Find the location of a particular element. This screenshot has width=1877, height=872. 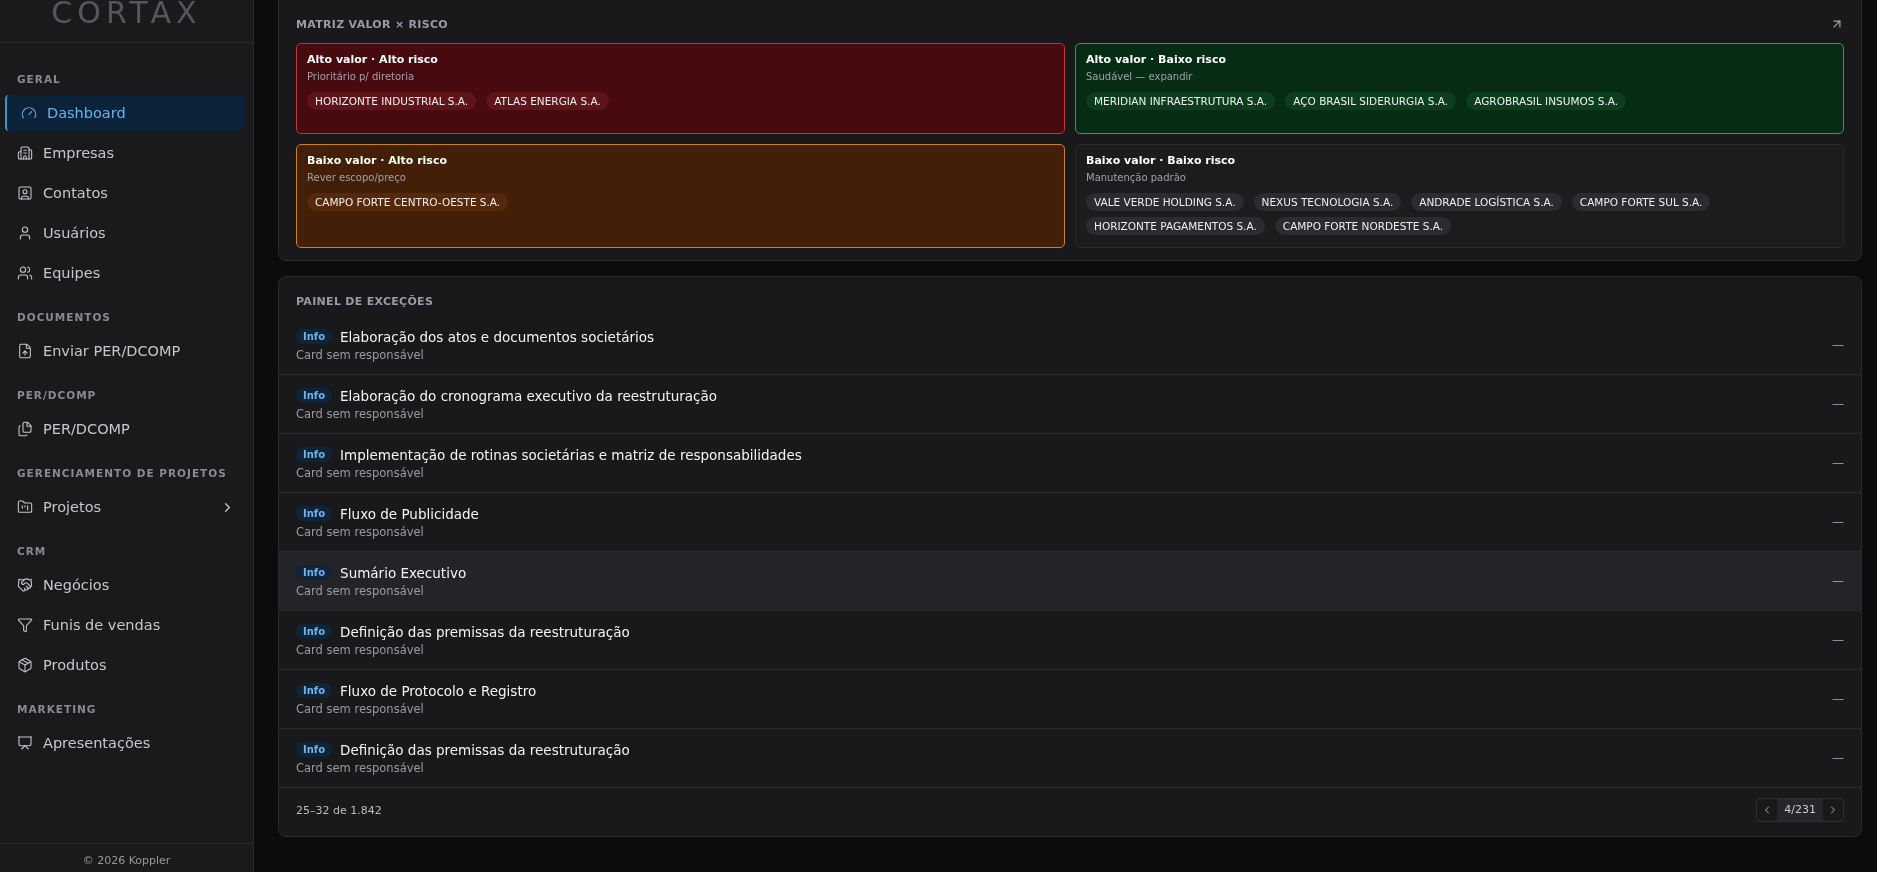

company-tag: CAMPO FORTE SUL S.A. is located at coordinates (1641, 202).